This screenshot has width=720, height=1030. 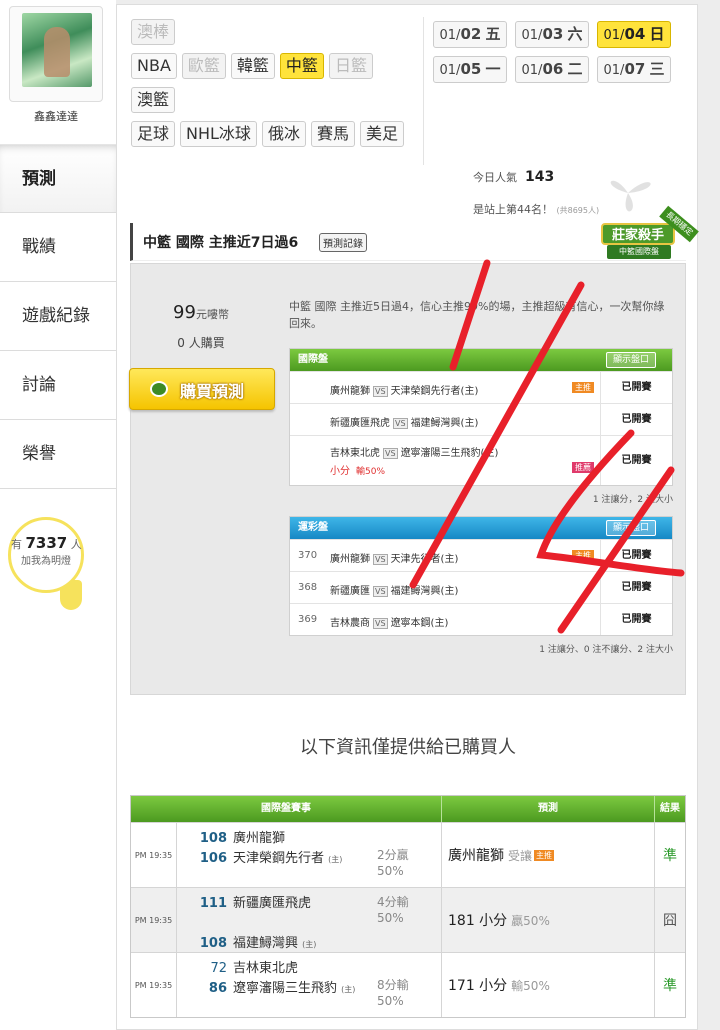 What do you see at coordinates (350, 391) in the screenshot?
I see `home-team: 廣州龍獅` at bounding box center [350, 391].